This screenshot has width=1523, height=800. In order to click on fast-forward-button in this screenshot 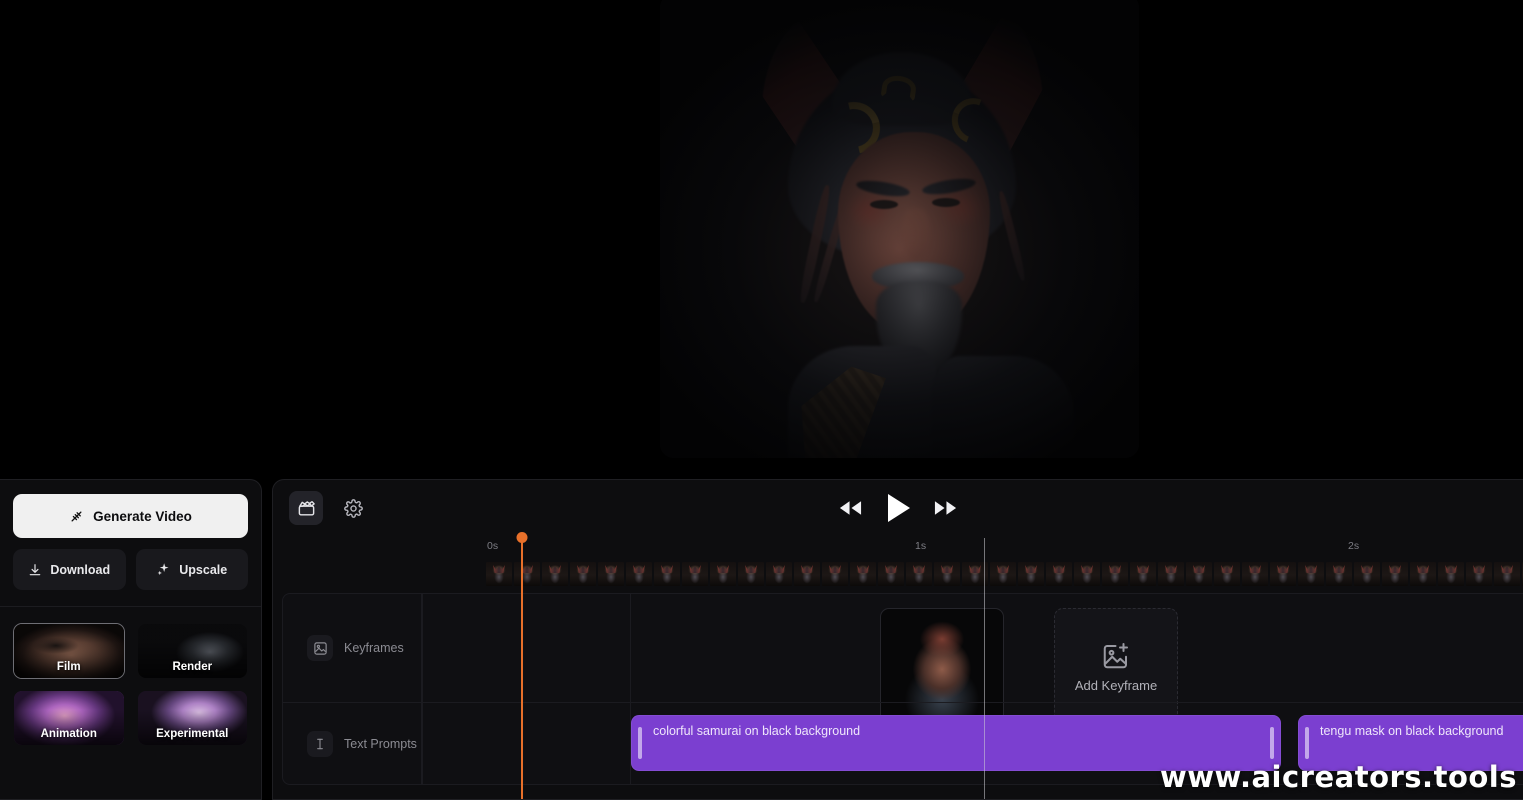, I will do `click(945, 508)`.